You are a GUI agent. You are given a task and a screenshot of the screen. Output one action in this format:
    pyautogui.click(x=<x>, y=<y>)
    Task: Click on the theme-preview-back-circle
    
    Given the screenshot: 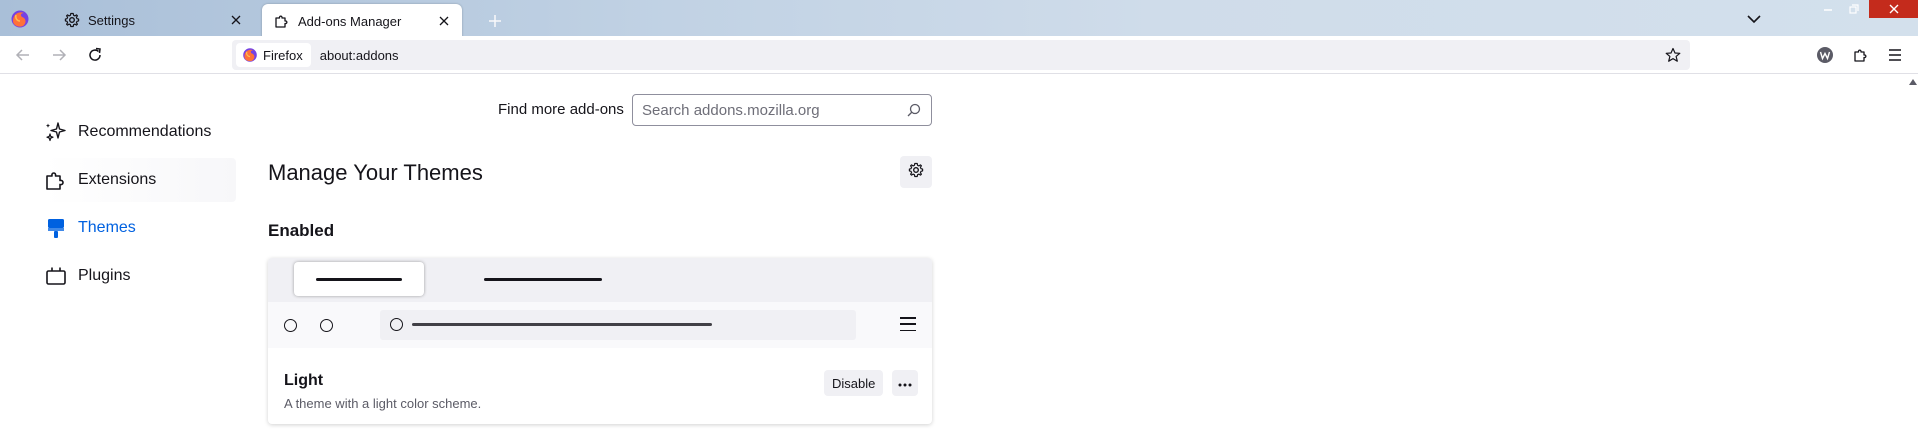 What is the action you would take?
    pyautogui.click(x=290, y=325)
    